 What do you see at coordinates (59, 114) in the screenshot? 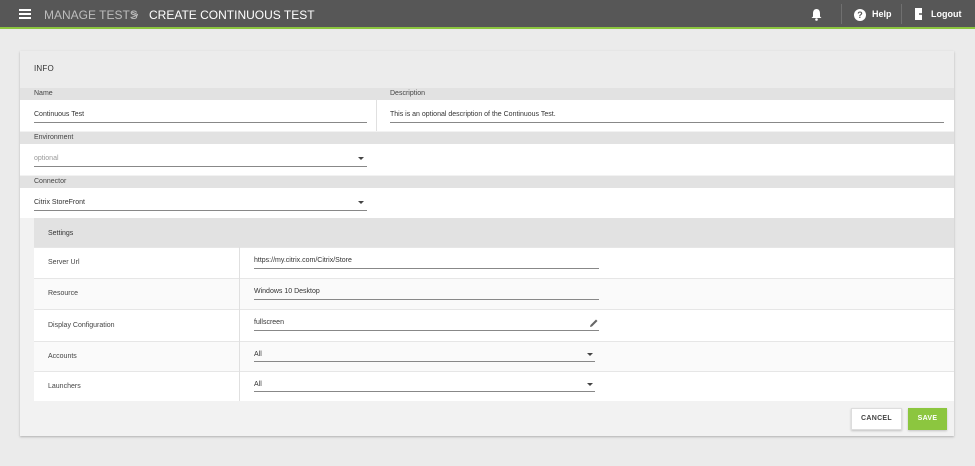
I see `name-input: Continuous Test` at bounding box center [59, 114].